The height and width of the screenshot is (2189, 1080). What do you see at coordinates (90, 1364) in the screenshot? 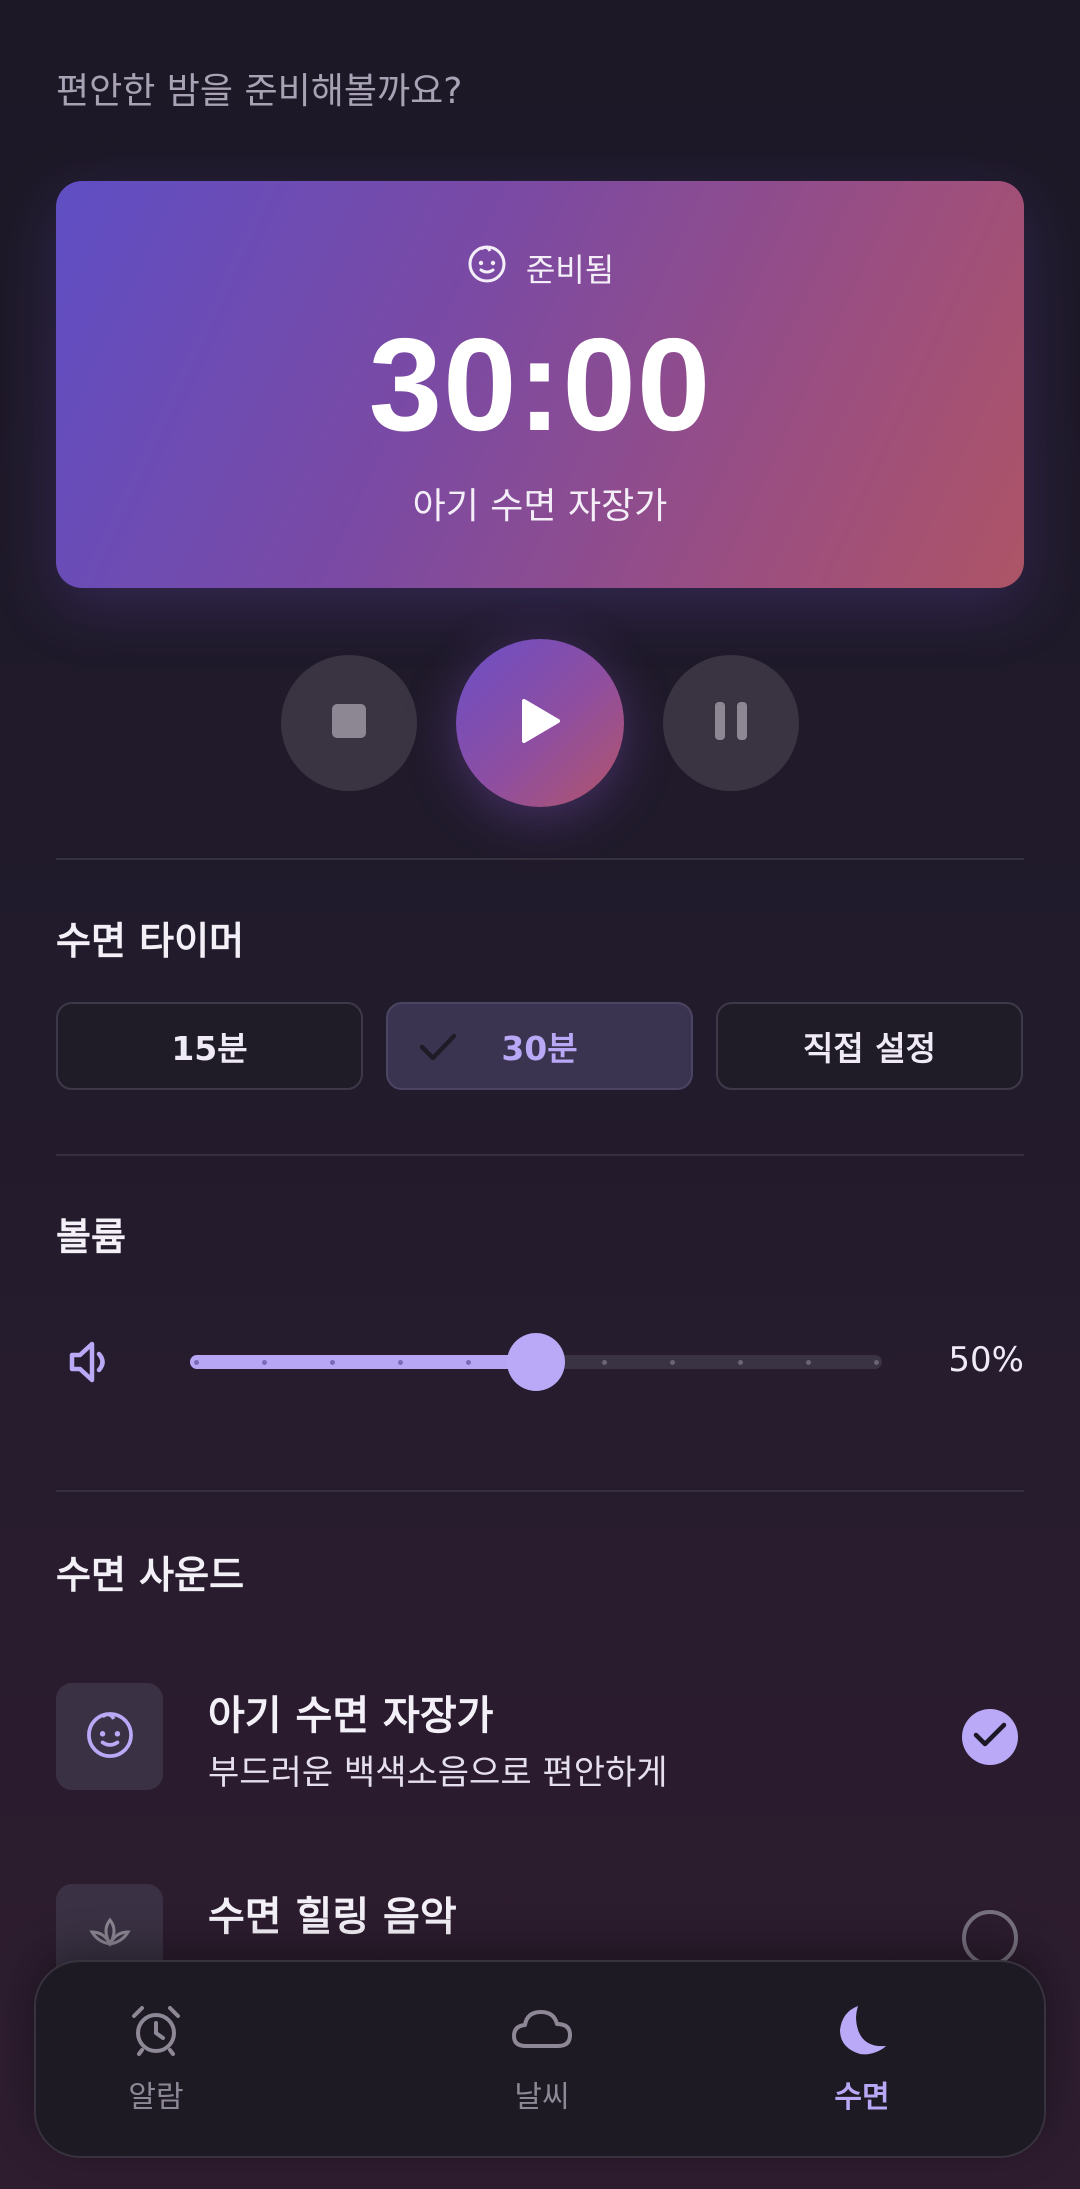
I see `volume-low-icon` at bounding box center [90, 1364].